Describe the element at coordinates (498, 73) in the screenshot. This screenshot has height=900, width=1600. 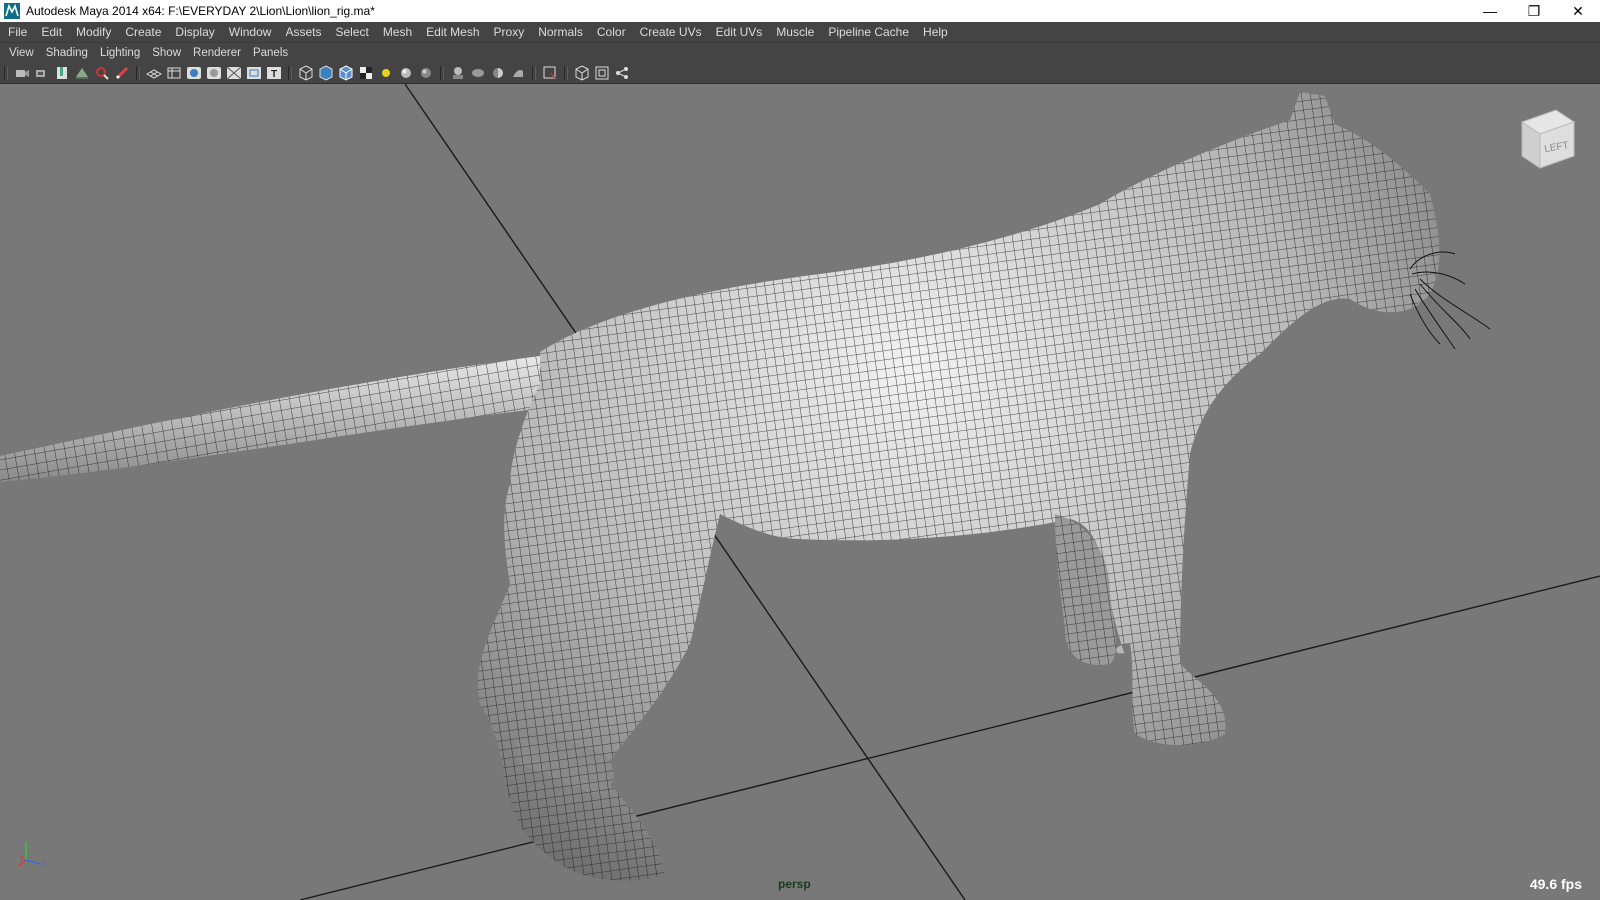
I see `depth-of-field-icon` at that location.